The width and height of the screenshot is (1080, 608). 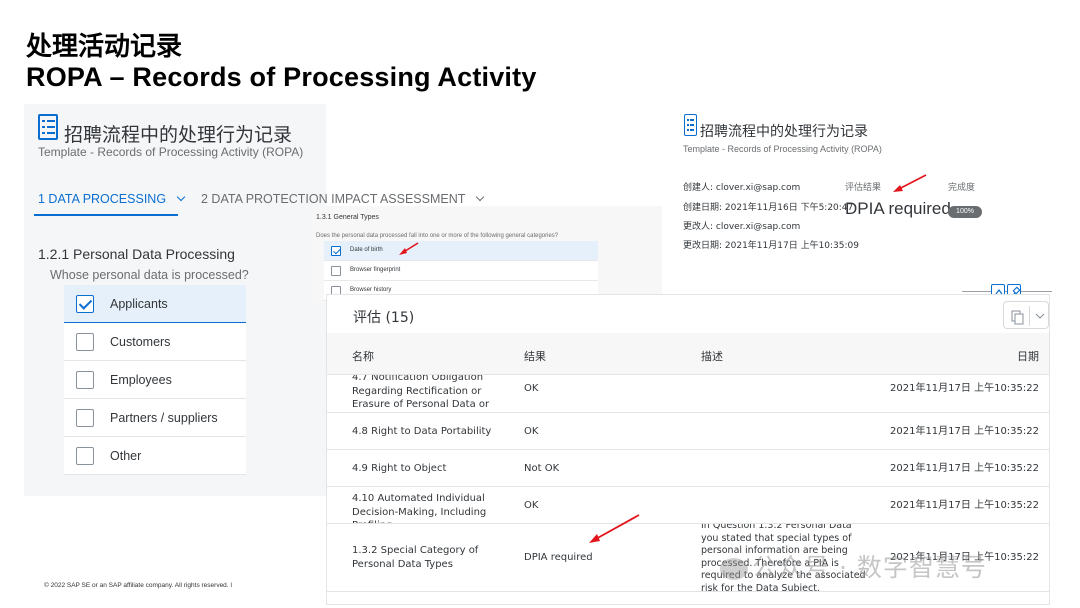 What do you see at coordinates (869, 567) in the screenshot?
I see `watermark-text: 公众号 · 数字智慧号` at bounding box center [869, 567].